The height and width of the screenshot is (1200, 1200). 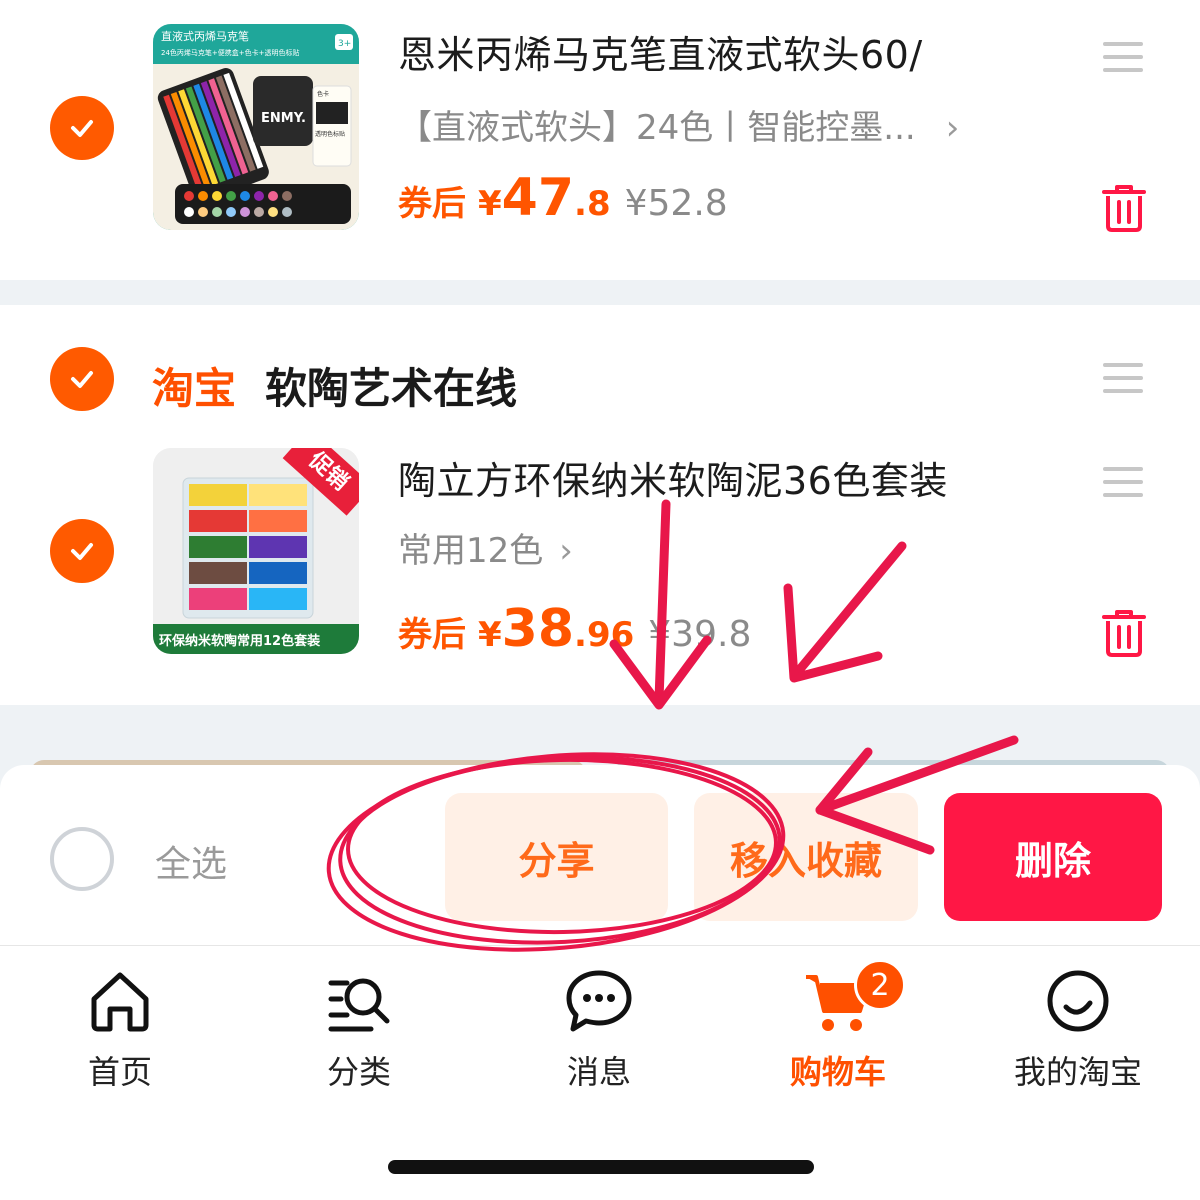 I want to click on sku-selector: 【直液式软头】24色丨智能控墨... ›, so click(x=678, y=124).